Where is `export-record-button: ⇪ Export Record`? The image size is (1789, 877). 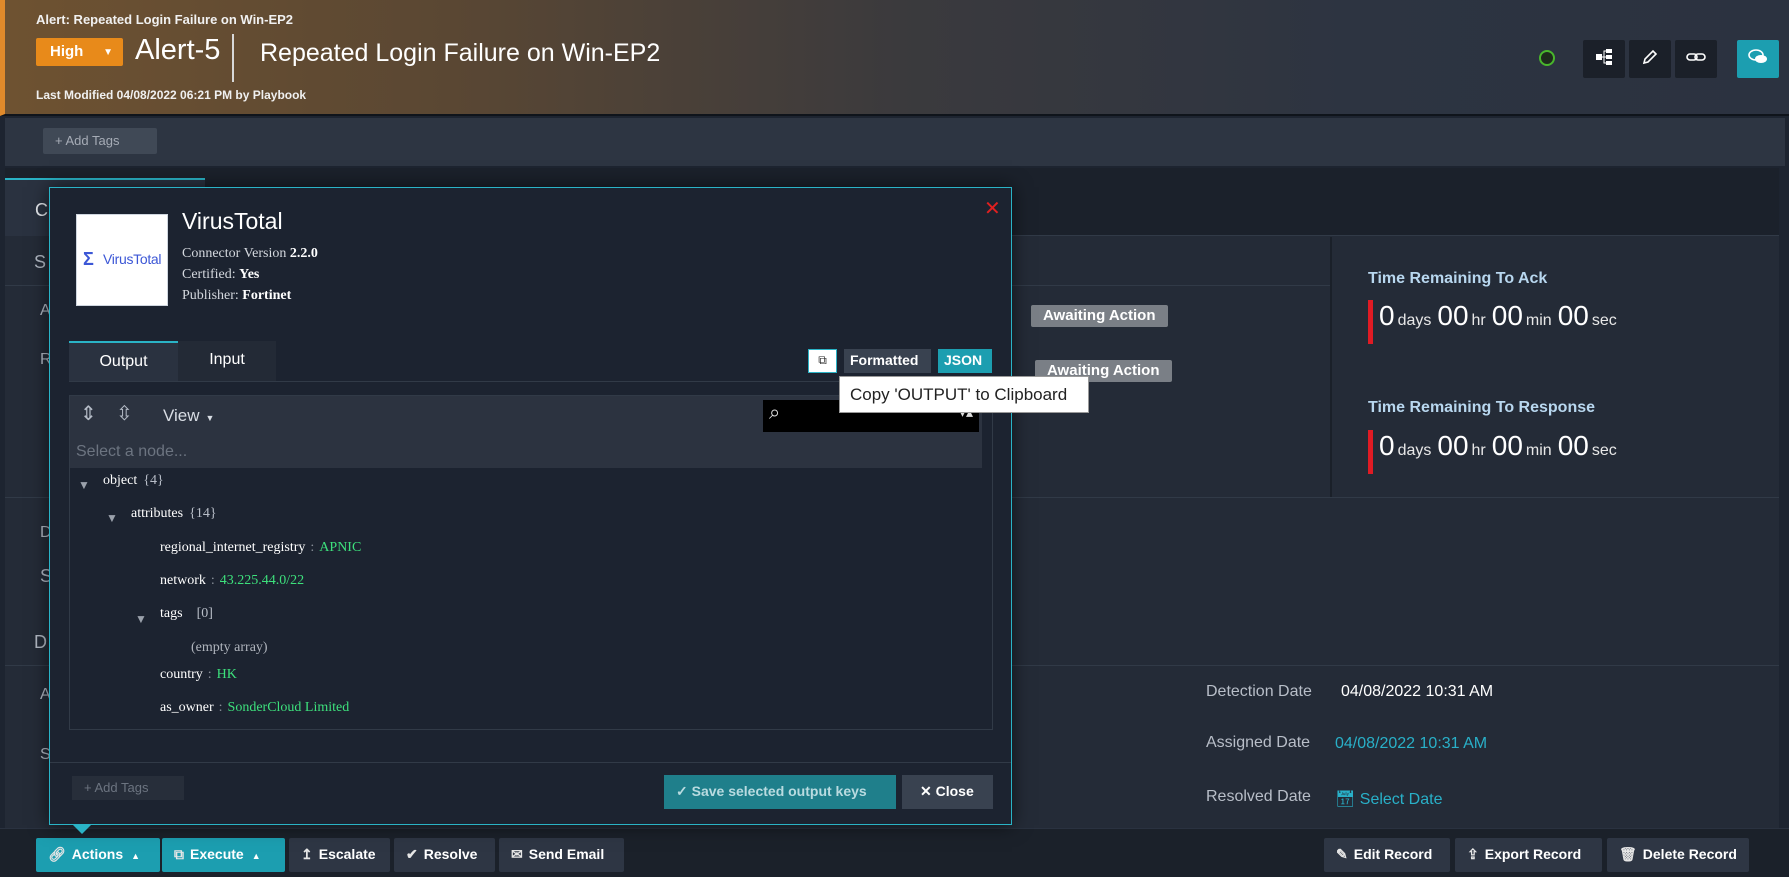 export-record-button: ⇪ Export Record is located at coordinates (1528, 855).